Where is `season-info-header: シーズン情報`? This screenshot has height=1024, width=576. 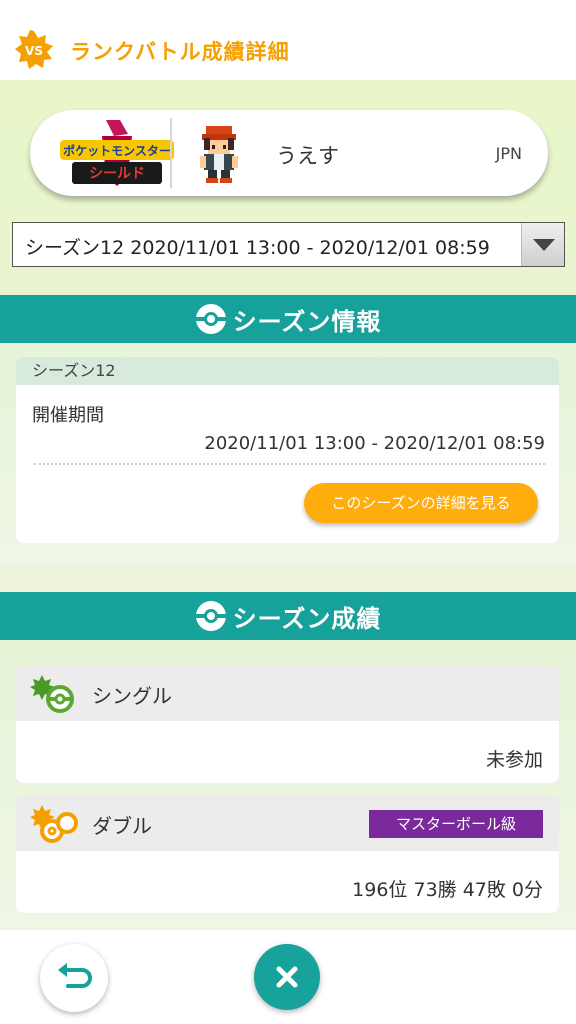
season-info-header: シーズン情報 is located at coordinates (288, 319).